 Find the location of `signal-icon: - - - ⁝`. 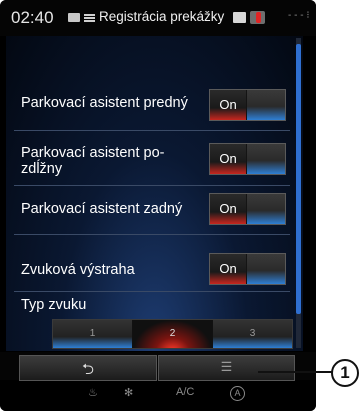

signal-icon: - - - ⁝ is located at coordinates (299, 15).